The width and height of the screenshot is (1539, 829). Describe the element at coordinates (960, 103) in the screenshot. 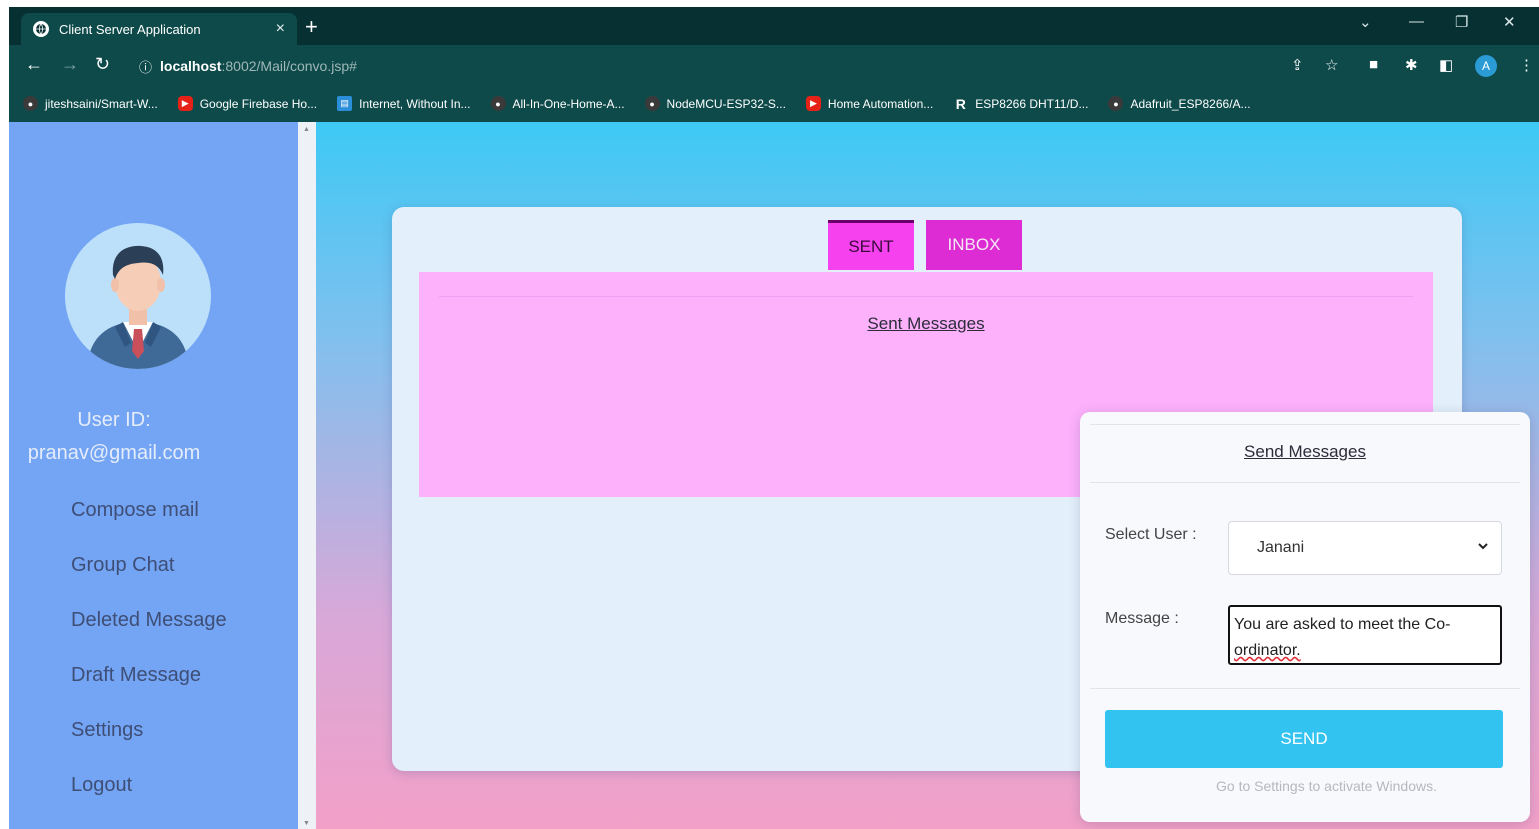

I see `r-icon: R` at that location.